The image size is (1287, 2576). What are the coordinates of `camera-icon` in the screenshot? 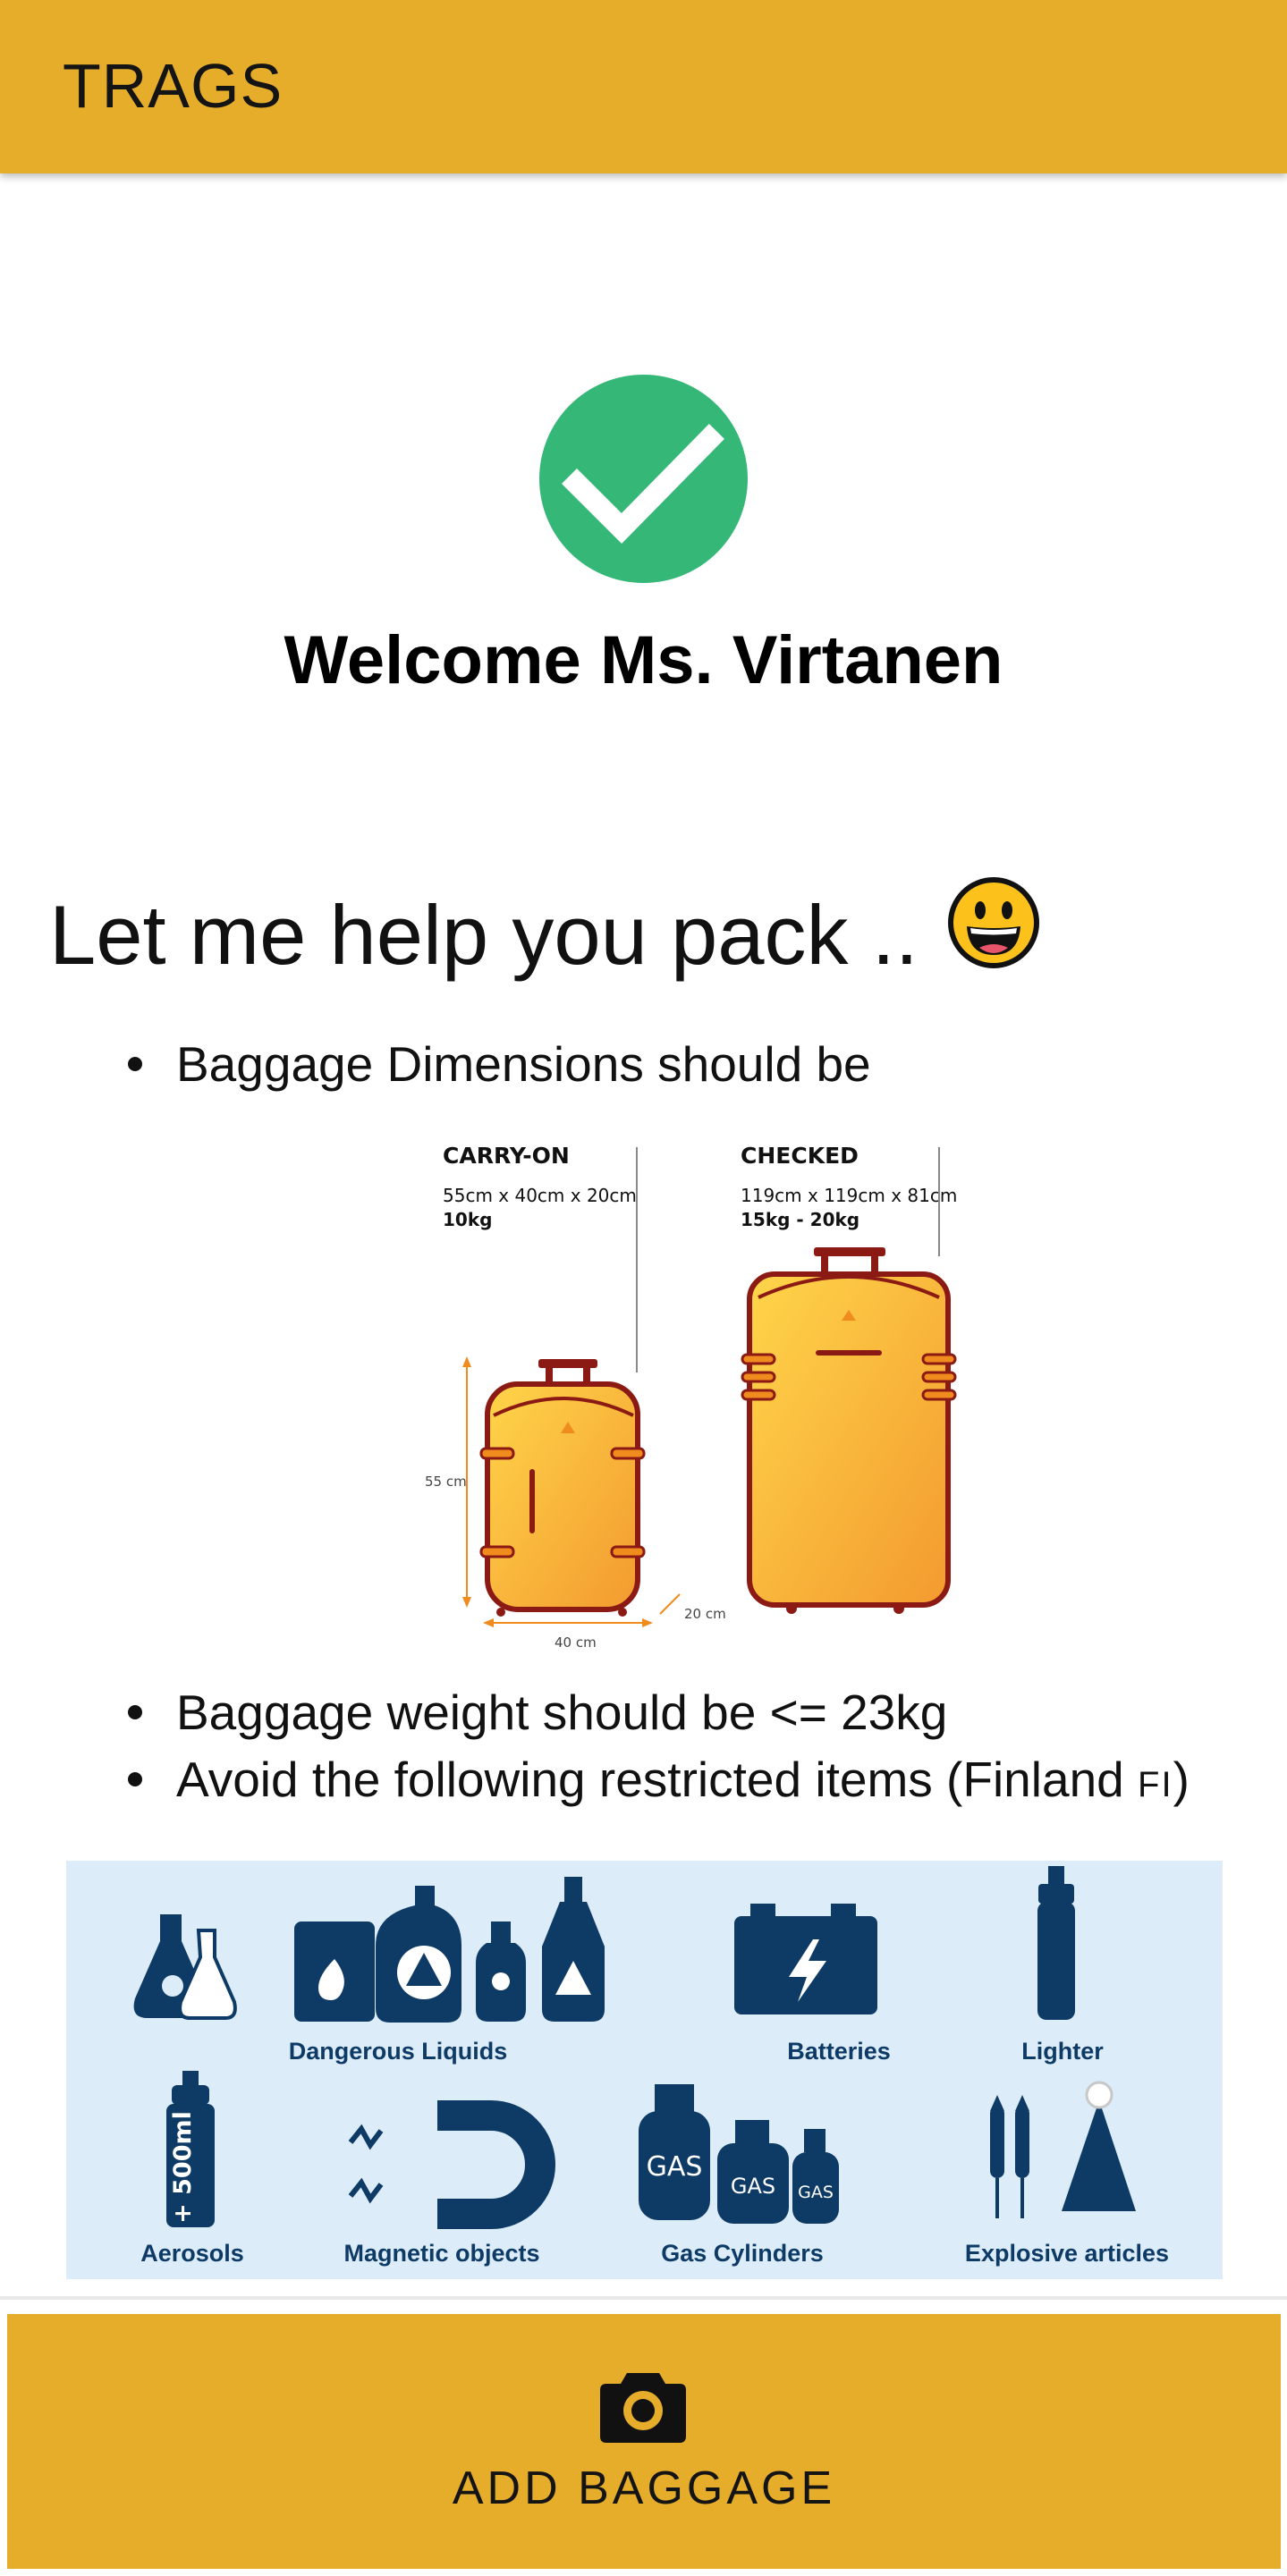 It's located at (643, 2406).